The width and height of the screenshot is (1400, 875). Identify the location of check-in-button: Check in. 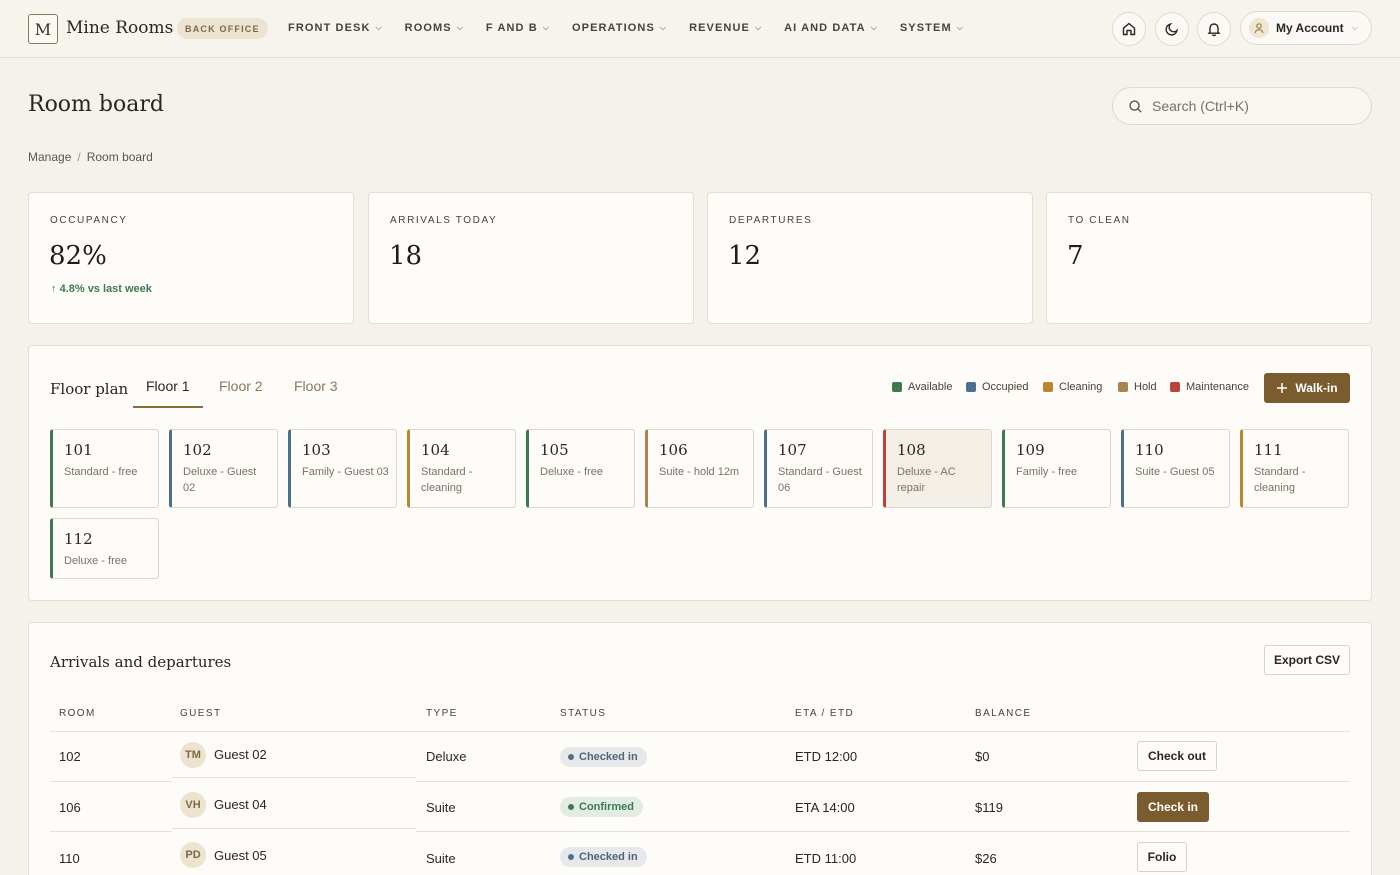
(1173, 807).